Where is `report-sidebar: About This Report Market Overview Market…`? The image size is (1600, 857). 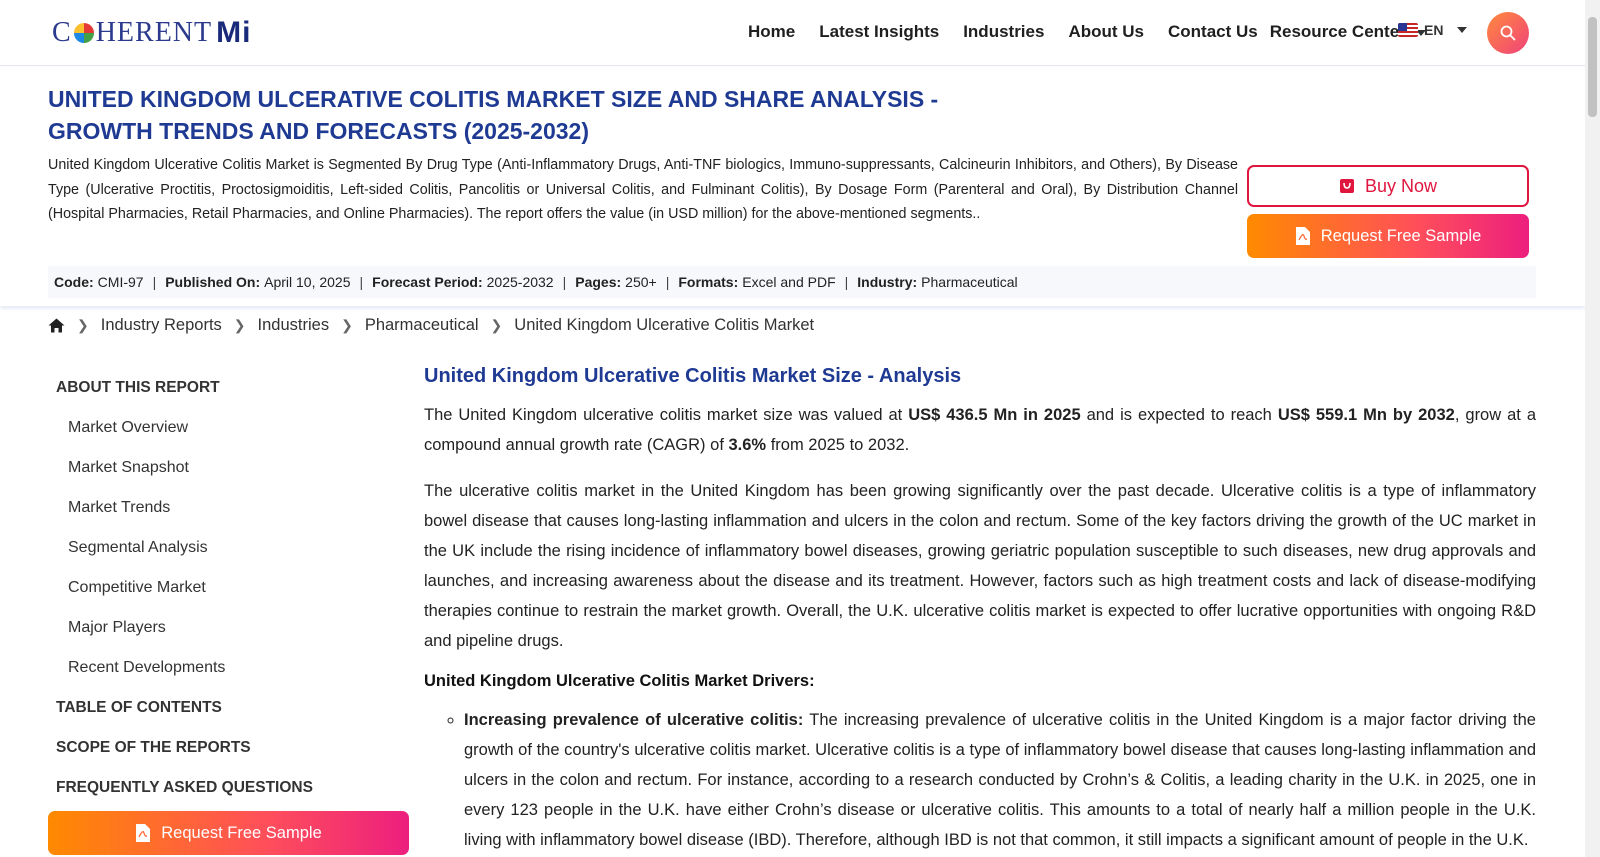 report-sidebar: About This Report Market Overview Market… is located at coordinates (228, 589).